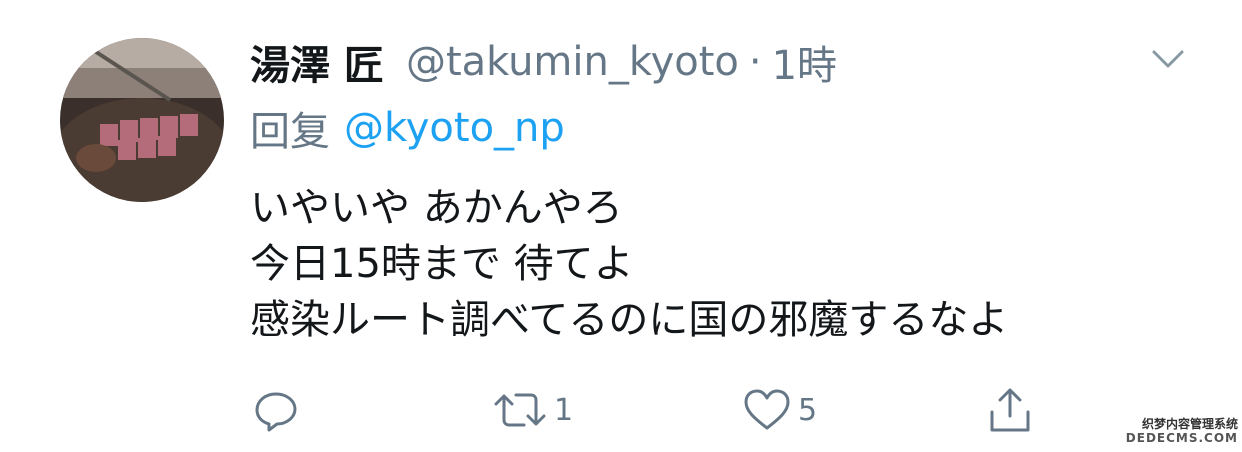 The height and width of the screenshot is (452, 1242). I want to click on share-button, so click(1010, 410).